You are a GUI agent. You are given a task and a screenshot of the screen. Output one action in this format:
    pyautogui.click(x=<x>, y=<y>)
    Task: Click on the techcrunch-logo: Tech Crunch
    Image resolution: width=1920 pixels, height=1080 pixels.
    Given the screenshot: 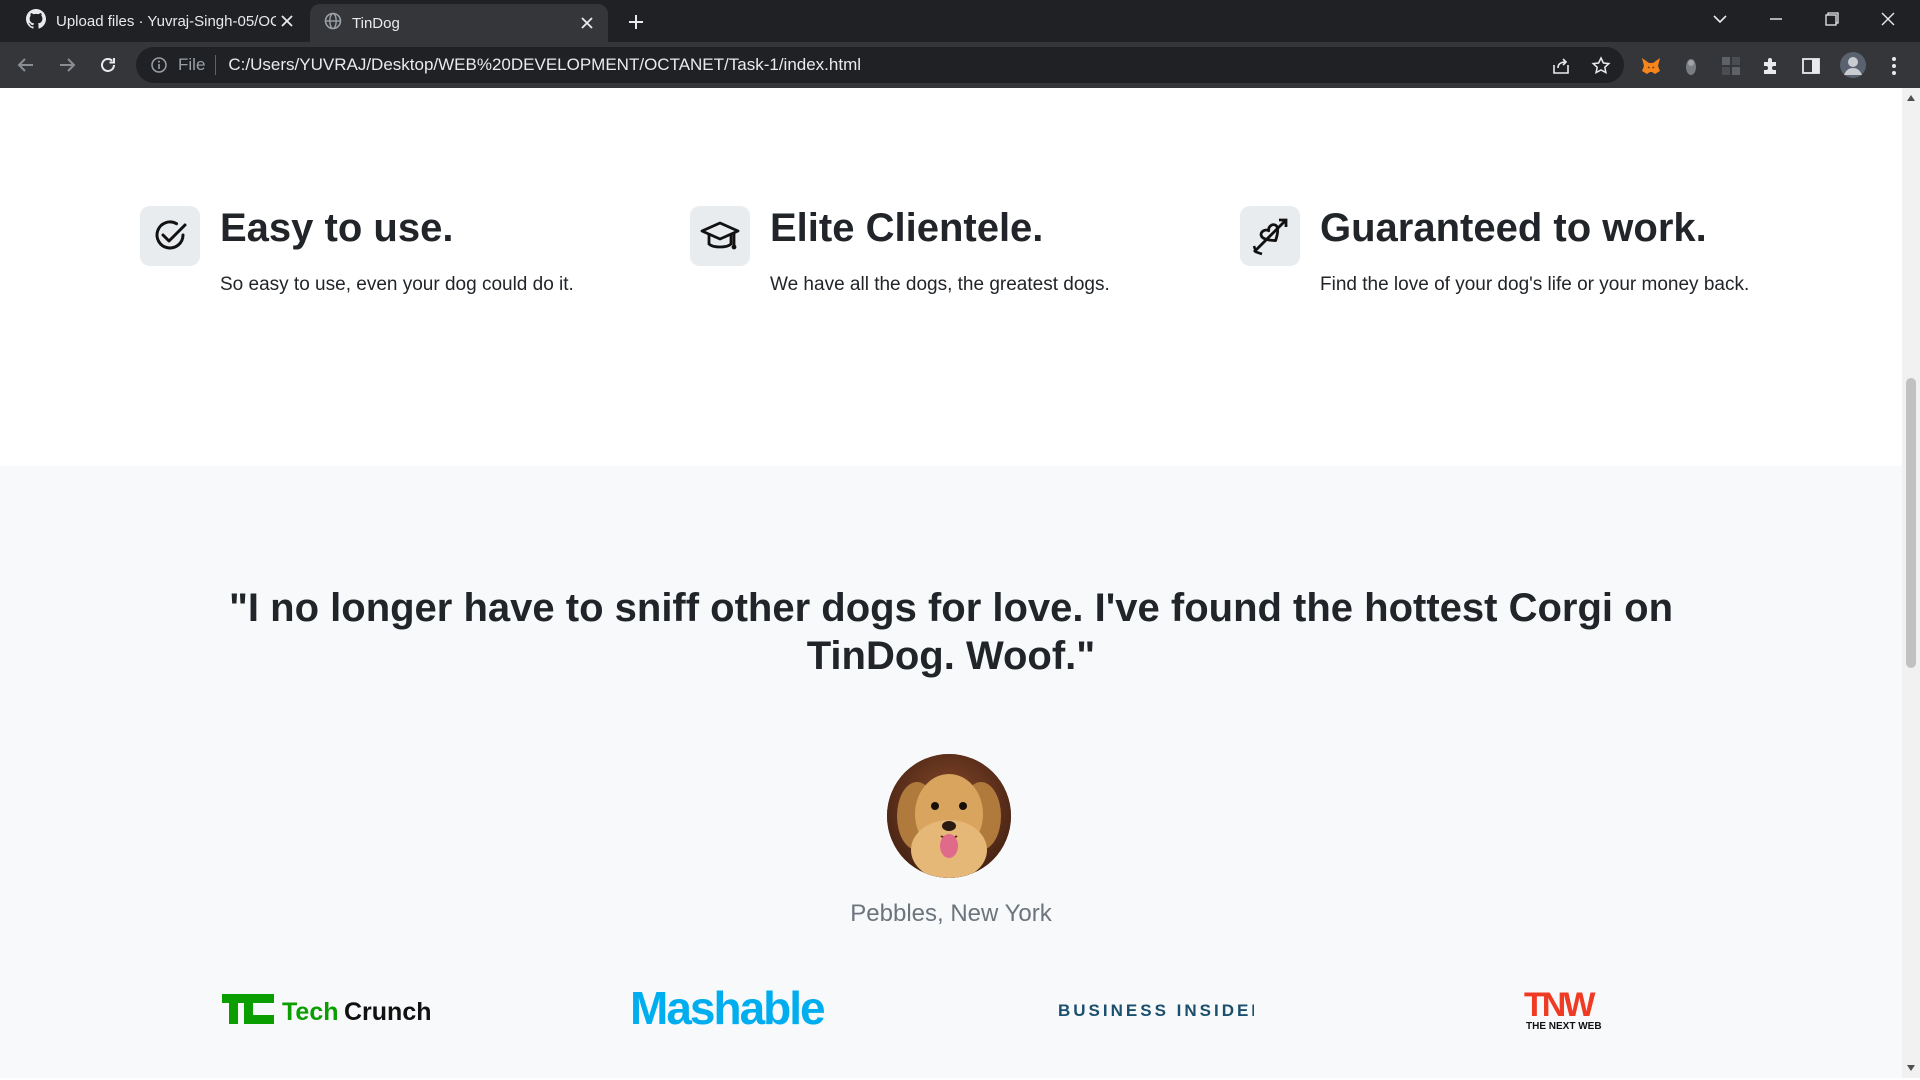 What is the action you would take?
    pyautogui.click(x=328, y=1010)
    